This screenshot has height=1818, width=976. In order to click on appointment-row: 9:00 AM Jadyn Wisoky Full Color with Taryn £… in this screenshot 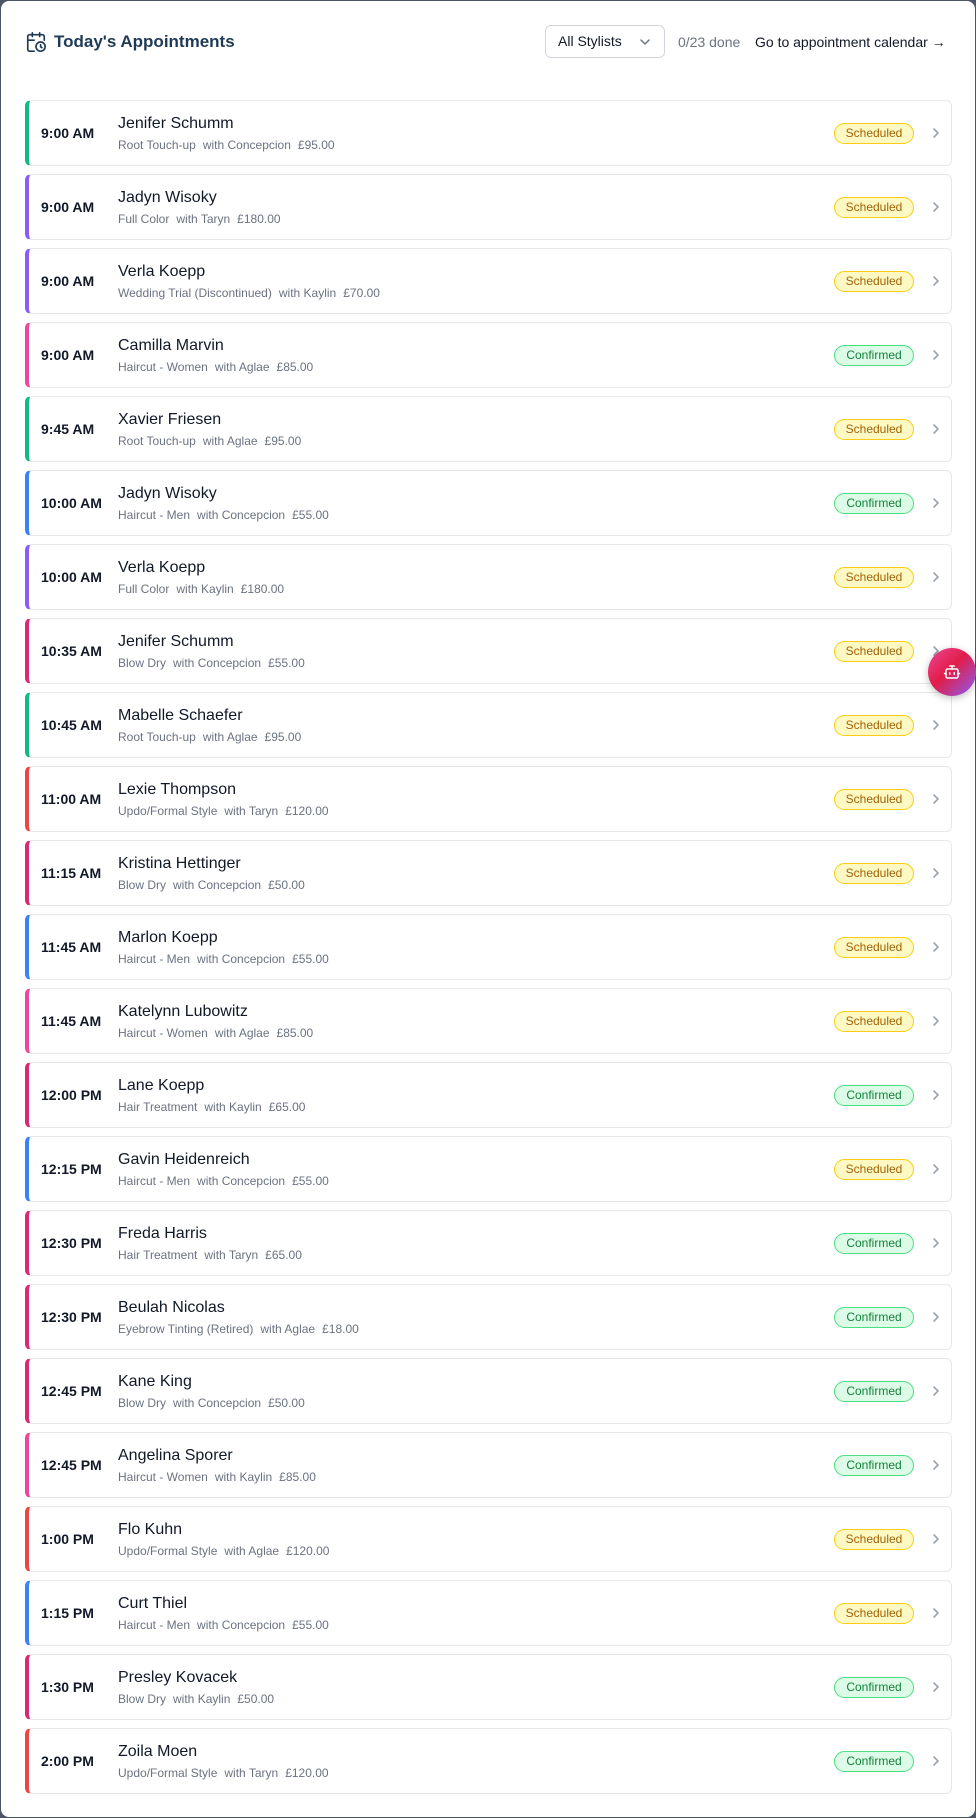, I will do `click(488, 207)`.